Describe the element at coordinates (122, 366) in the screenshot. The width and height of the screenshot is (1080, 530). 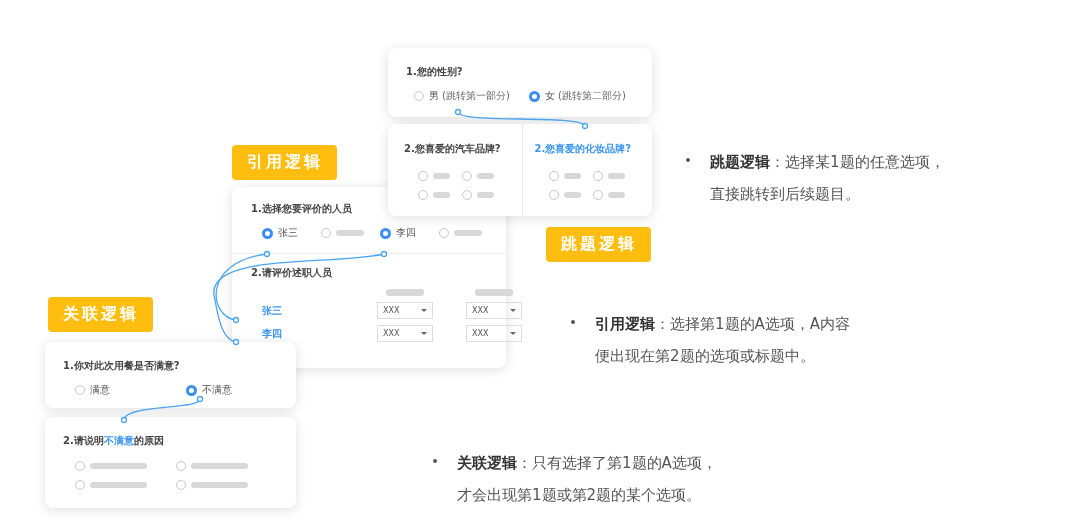
I see `question-title: 1.你对此次用餐是否满意?` at that location.